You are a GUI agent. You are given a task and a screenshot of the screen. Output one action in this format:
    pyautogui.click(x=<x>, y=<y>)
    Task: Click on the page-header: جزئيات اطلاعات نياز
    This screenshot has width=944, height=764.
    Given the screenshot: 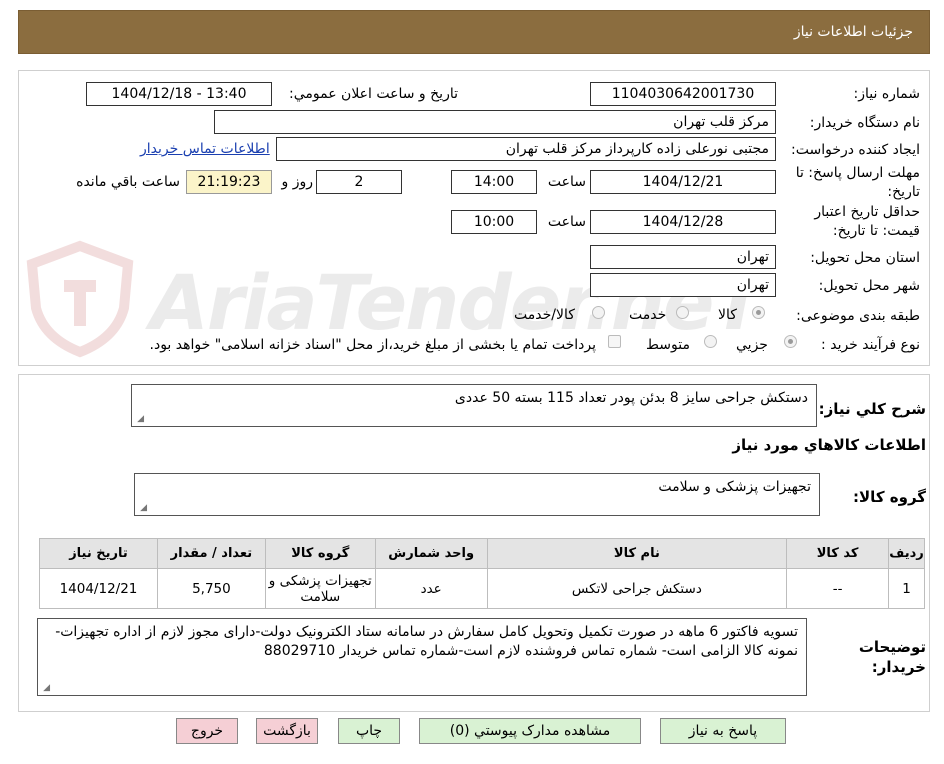 What is the action you would take?
    pyautogui.click(x=474, y=32)
    